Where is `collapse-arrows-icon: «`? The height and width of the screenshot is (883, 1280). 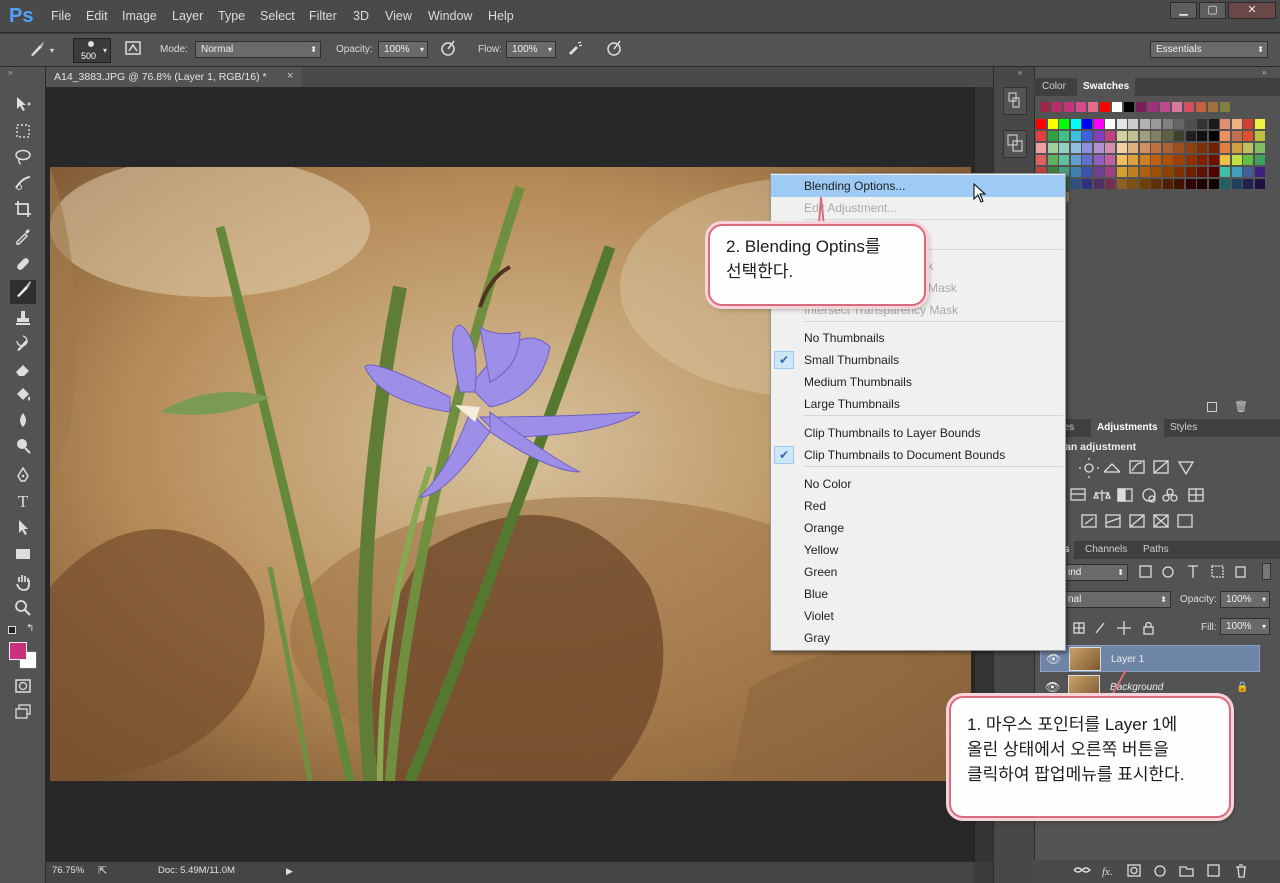
collapse-arrows-icon: « is located at coordinates (1020, 72).